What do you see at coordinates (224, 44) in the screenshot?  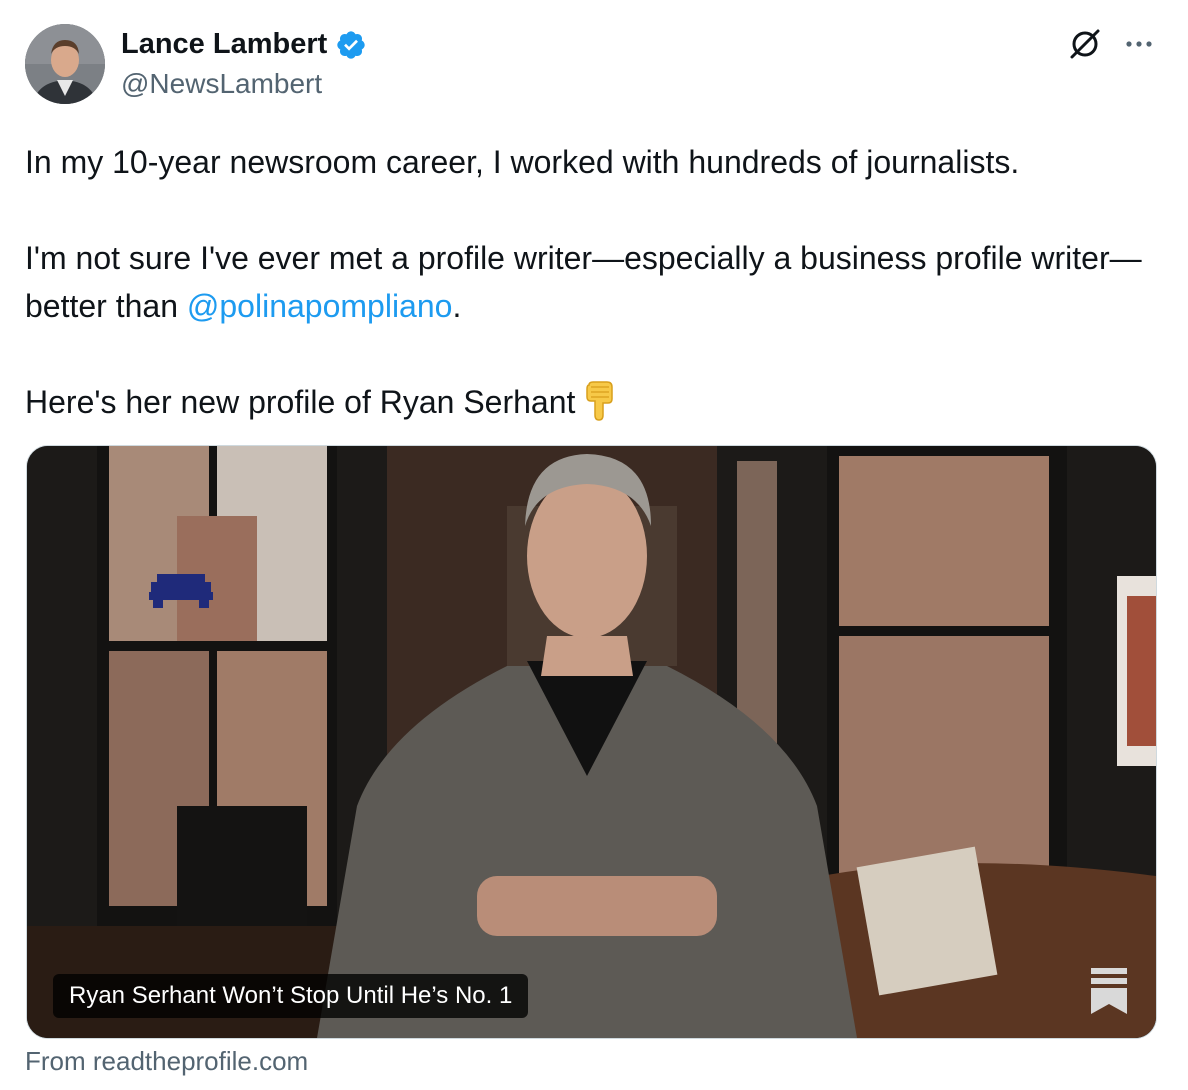 I see `author-name: Lance Lambert` at bounding box center [224, 44].